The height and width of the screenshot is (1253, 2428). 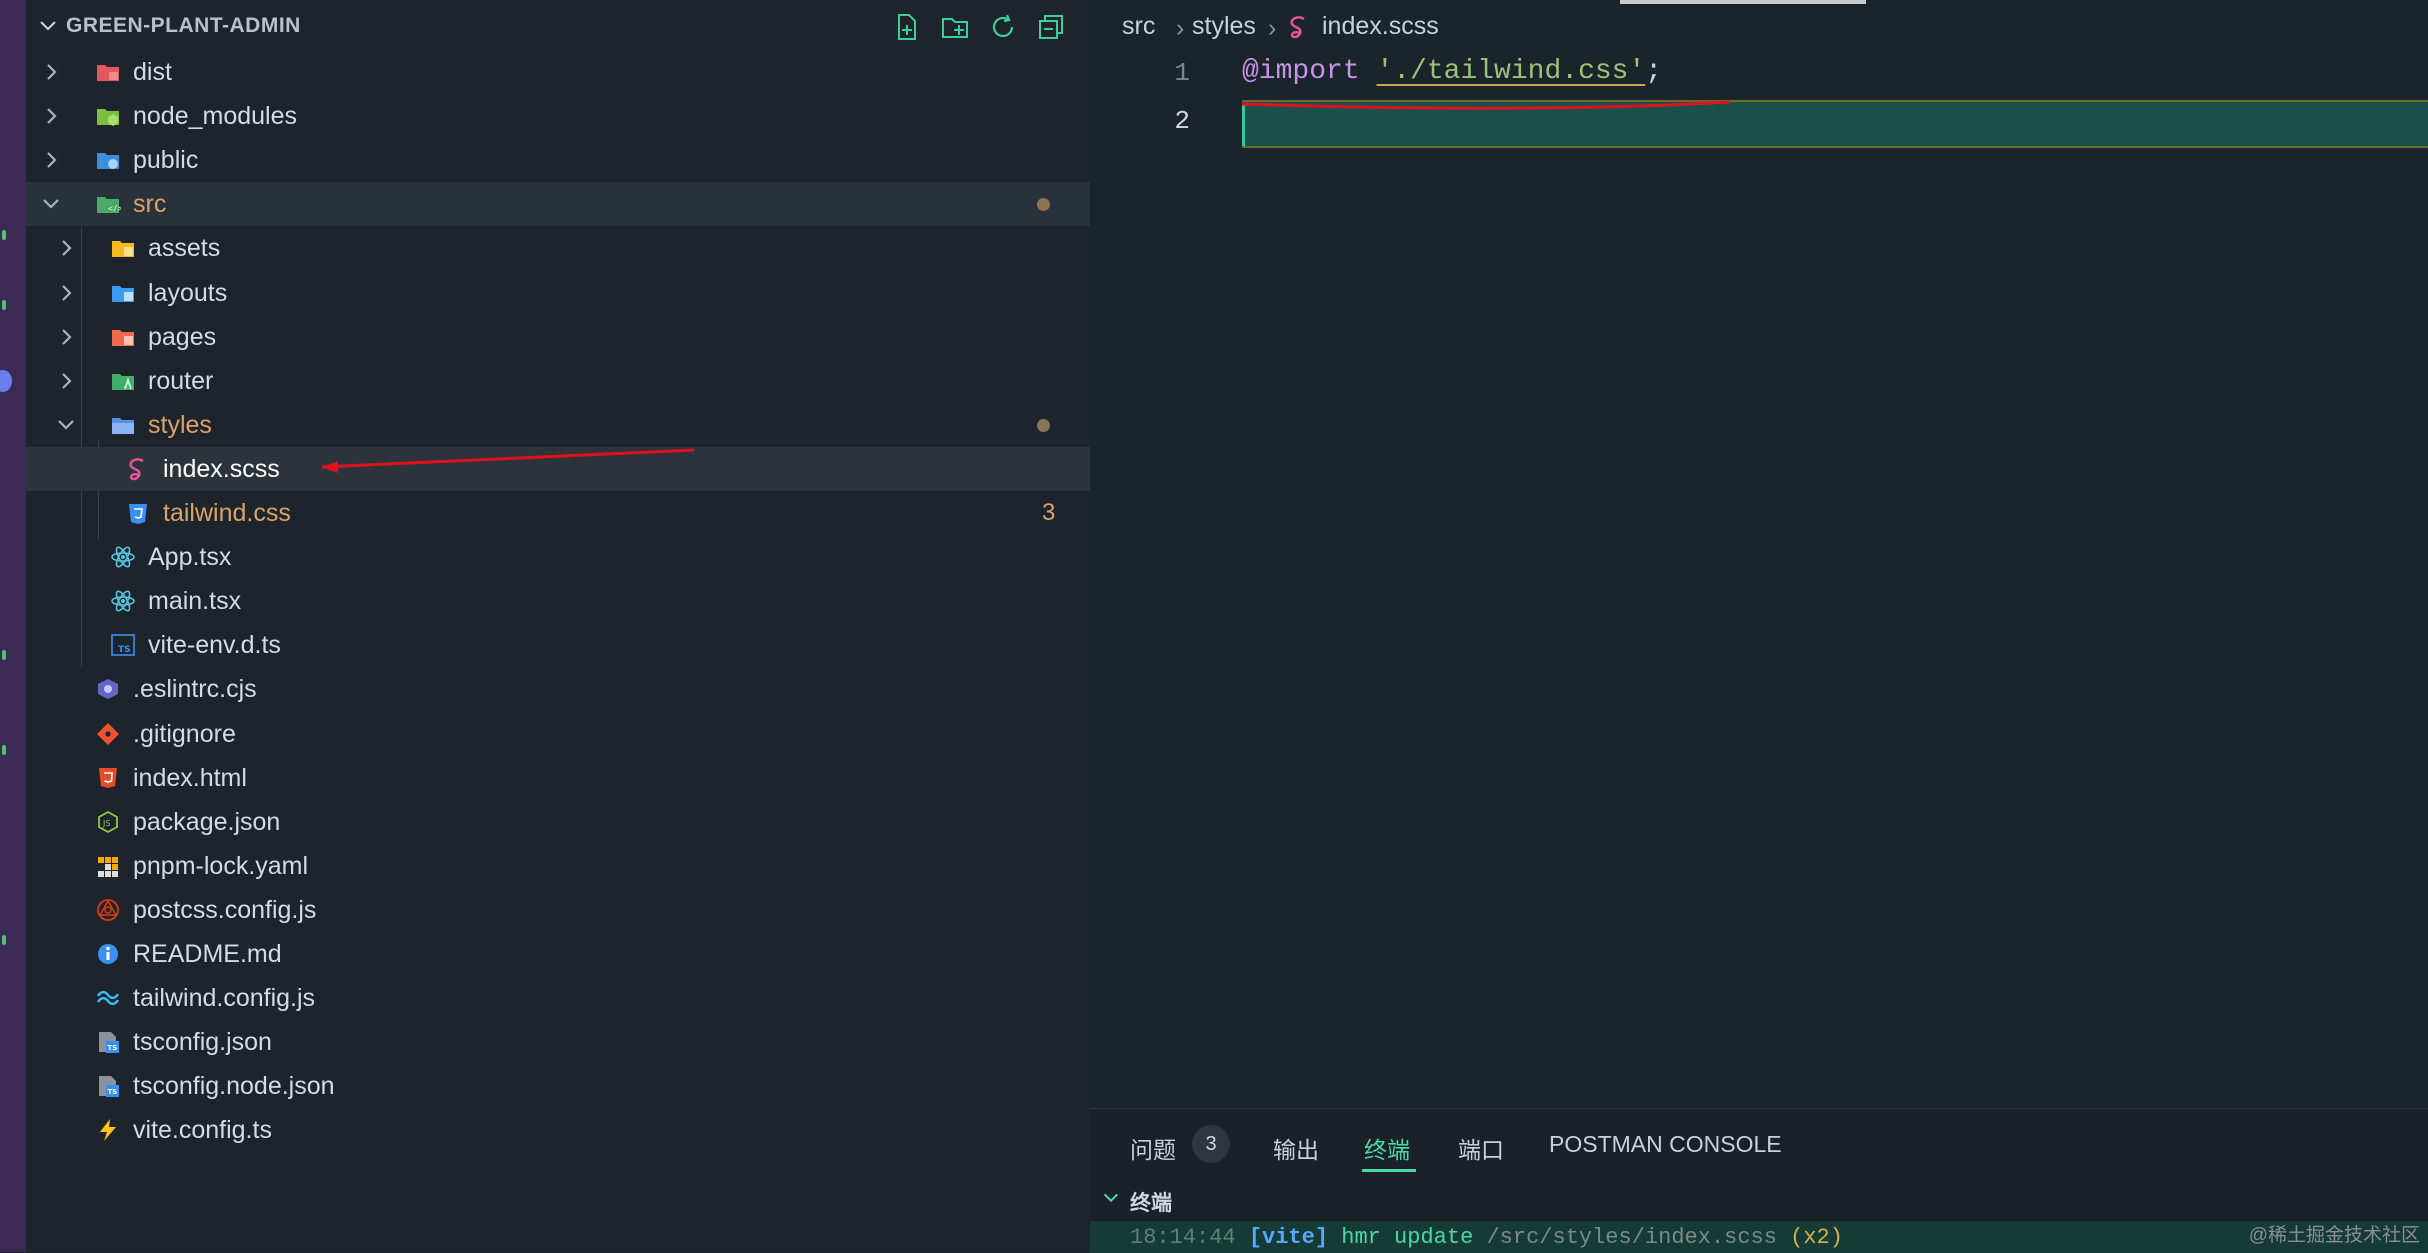 What do you see at coordinates (1043, 425) in the screenshot?
I see `modified-indicator` at bounding box center [1043, 425].